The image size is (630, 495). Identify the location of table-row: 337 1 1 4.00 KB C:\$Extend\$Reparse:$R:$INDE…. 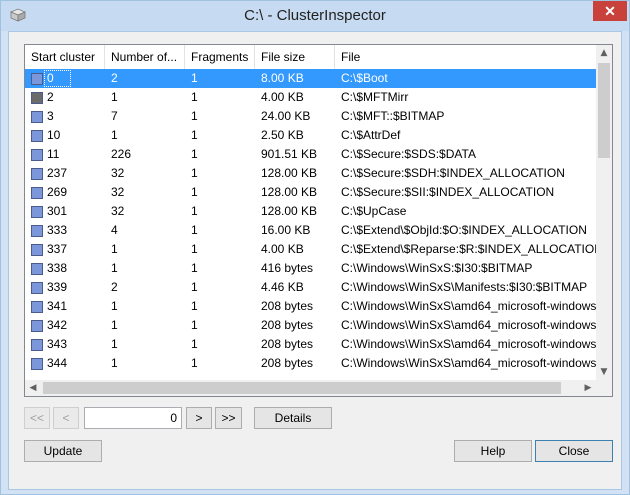
(310, 249).